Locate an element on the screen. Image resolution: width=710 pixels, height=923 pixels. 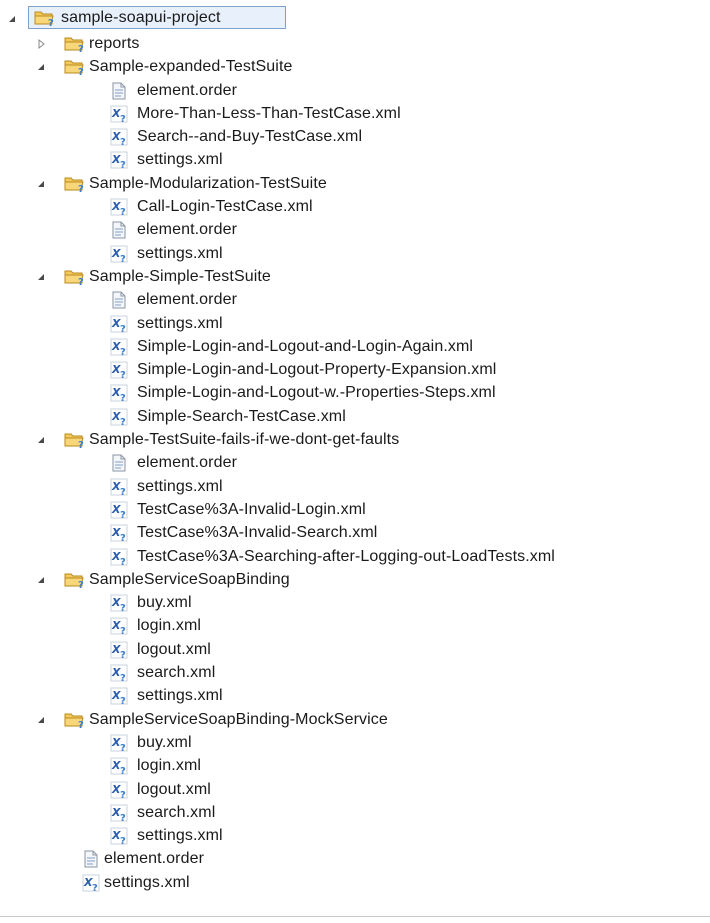
tree-file-simple-search-testcase-xml: X ? Simple-Search-TestCase.xml is located at coordinates (355, 416).